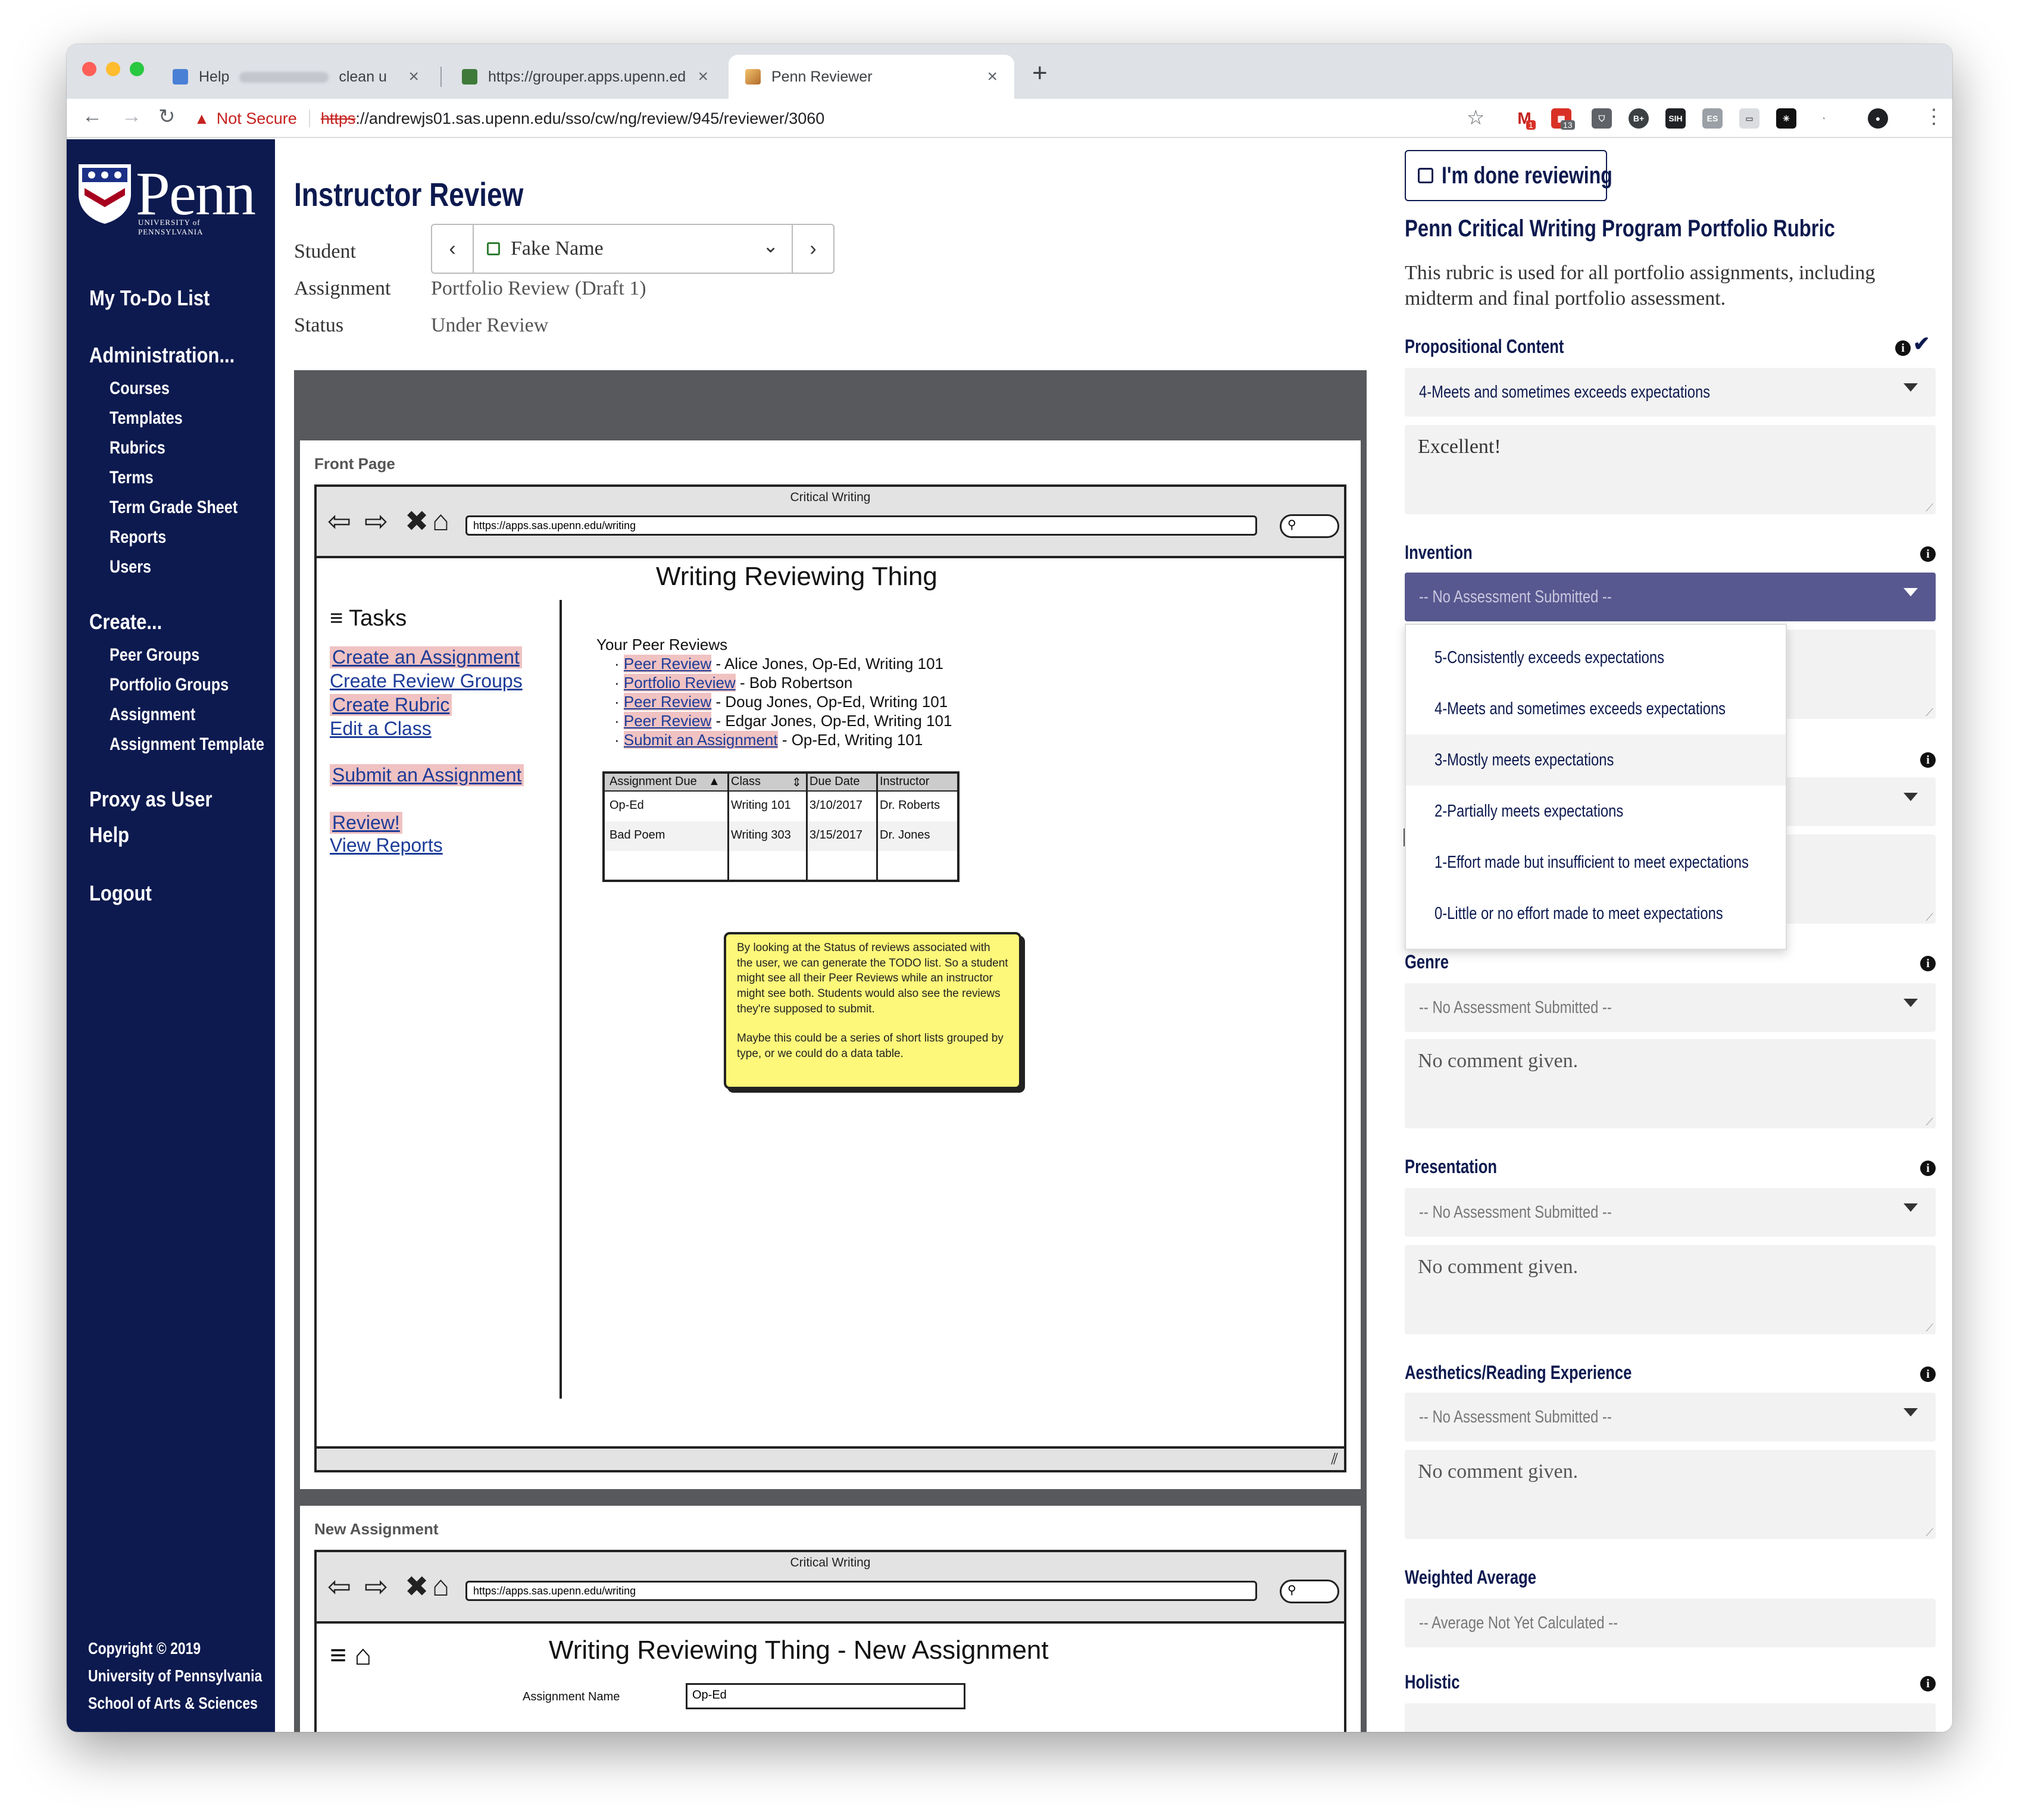  What do you see at coordinates (171, 198) in the screenshot?
I see `penn-logo: Penn UNIVERSITY of PENNSYLVANIA` at bounding box center [171, 198].